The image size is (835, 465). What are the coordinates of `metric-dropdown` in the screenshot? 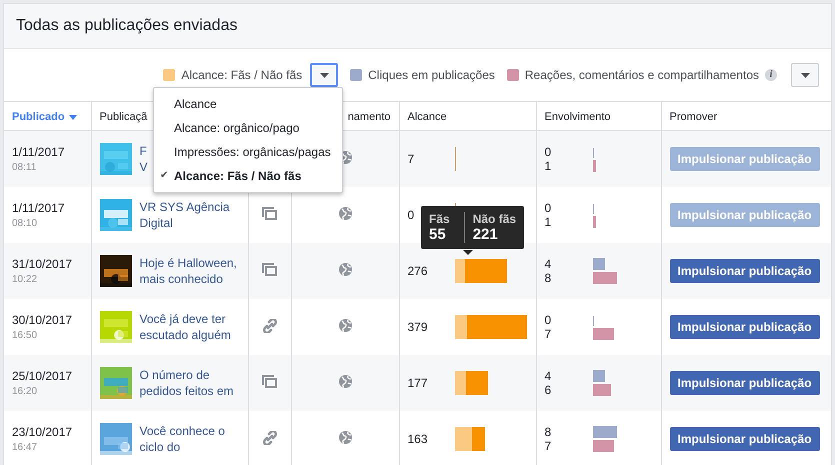 It's located at (324, 75).